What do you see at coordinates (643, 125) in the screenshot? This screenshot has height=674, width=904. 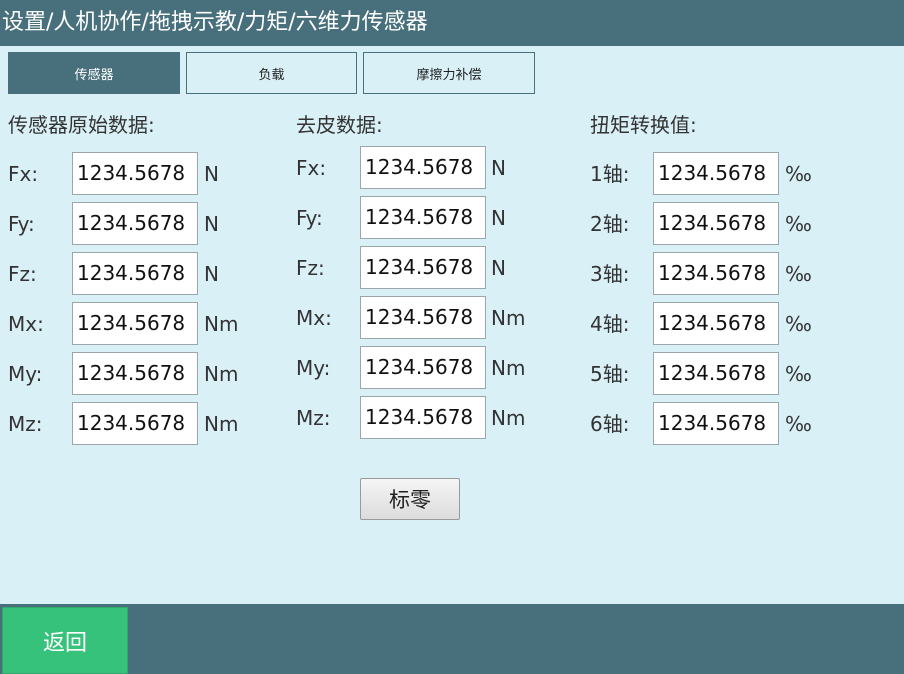 I see `torque-conversion-title: 扭矩转换值:` at bounding box center [643, 125].